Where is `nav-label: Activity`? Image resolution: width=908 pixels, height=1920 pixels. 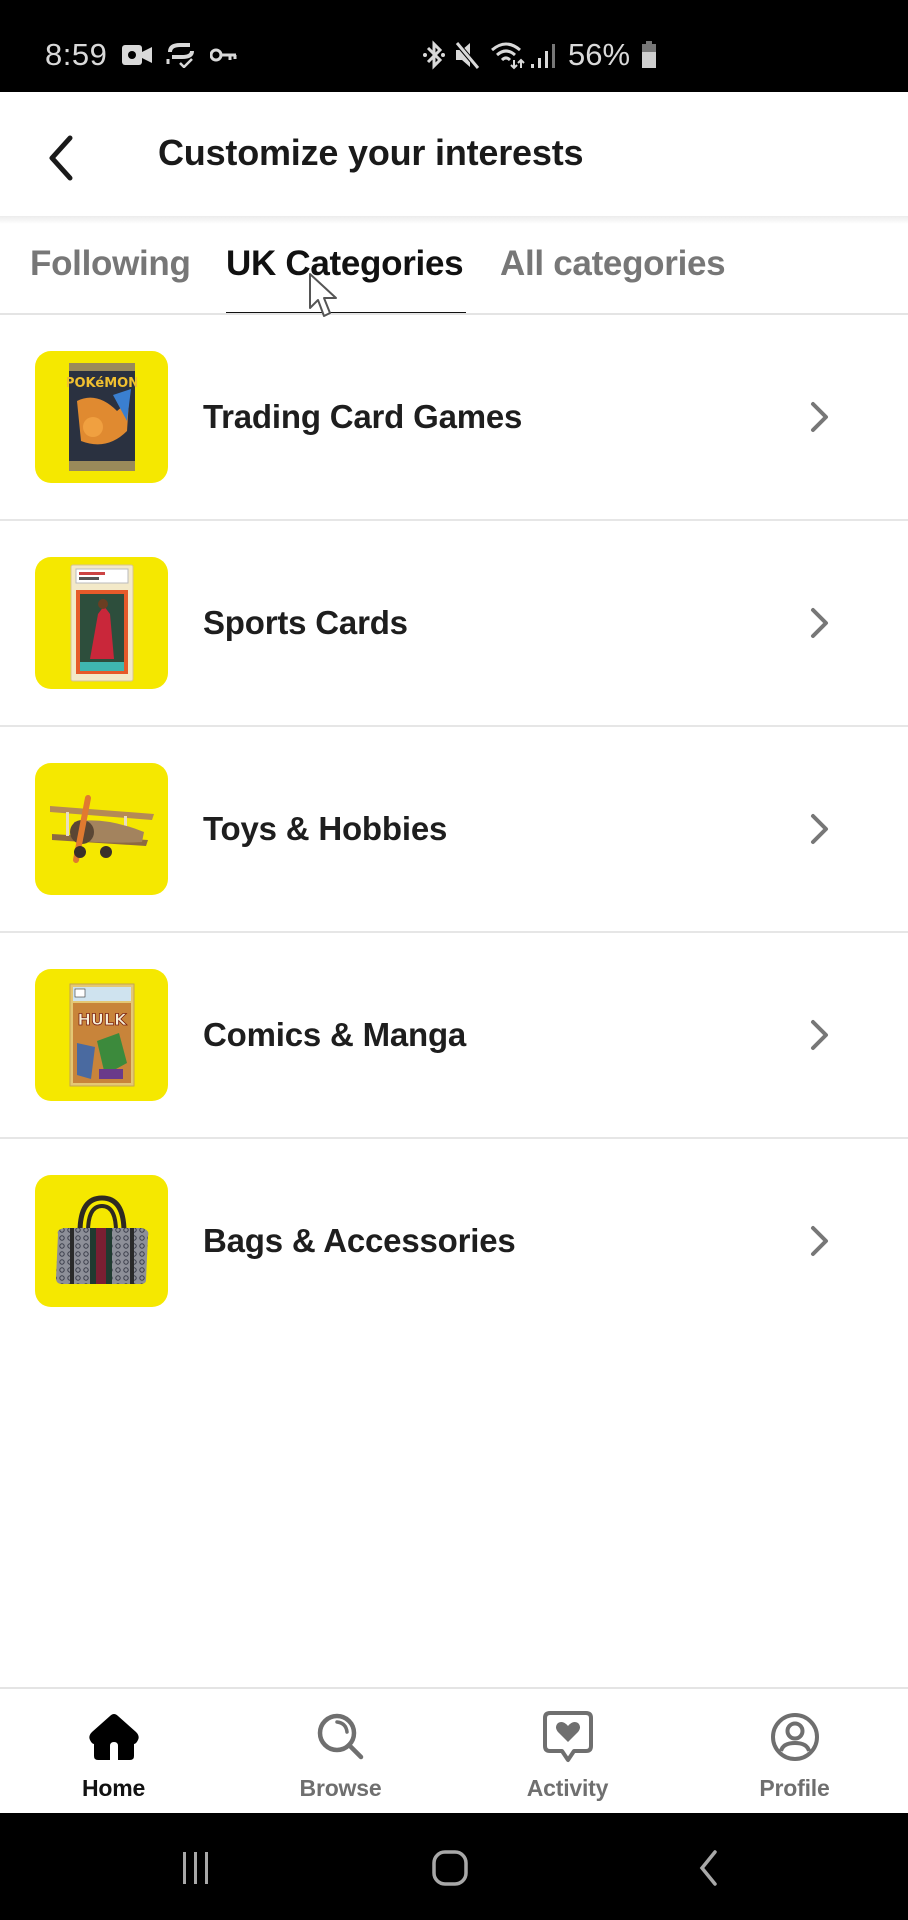
nav-label: Activity is located at coordinates (567, 1788).